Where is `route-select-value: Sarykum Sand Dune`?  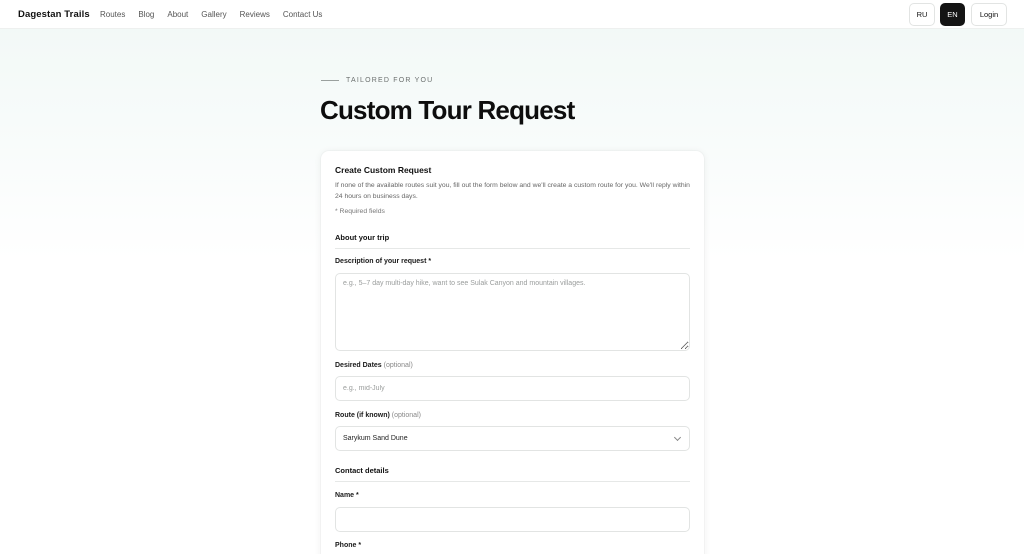
route-select-value: Sarykum Sand Dune is located at coordinates (375, 438).